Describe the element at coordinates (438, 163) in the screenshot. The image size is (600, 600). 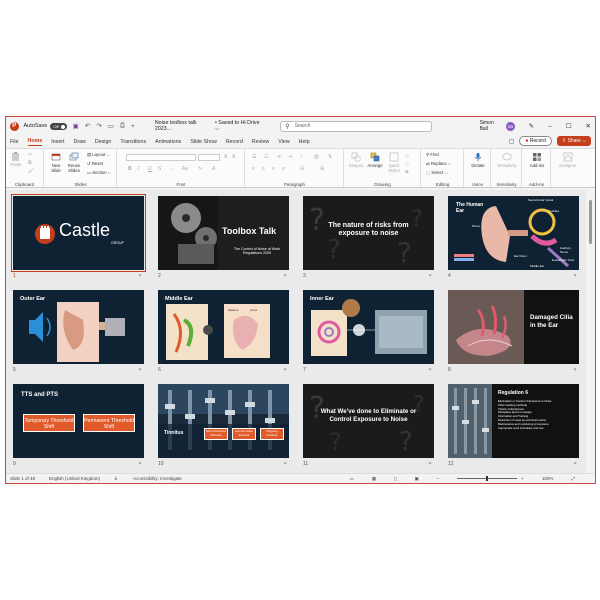
I see `replace-button: ⇄ Replace ⌵` at that location.